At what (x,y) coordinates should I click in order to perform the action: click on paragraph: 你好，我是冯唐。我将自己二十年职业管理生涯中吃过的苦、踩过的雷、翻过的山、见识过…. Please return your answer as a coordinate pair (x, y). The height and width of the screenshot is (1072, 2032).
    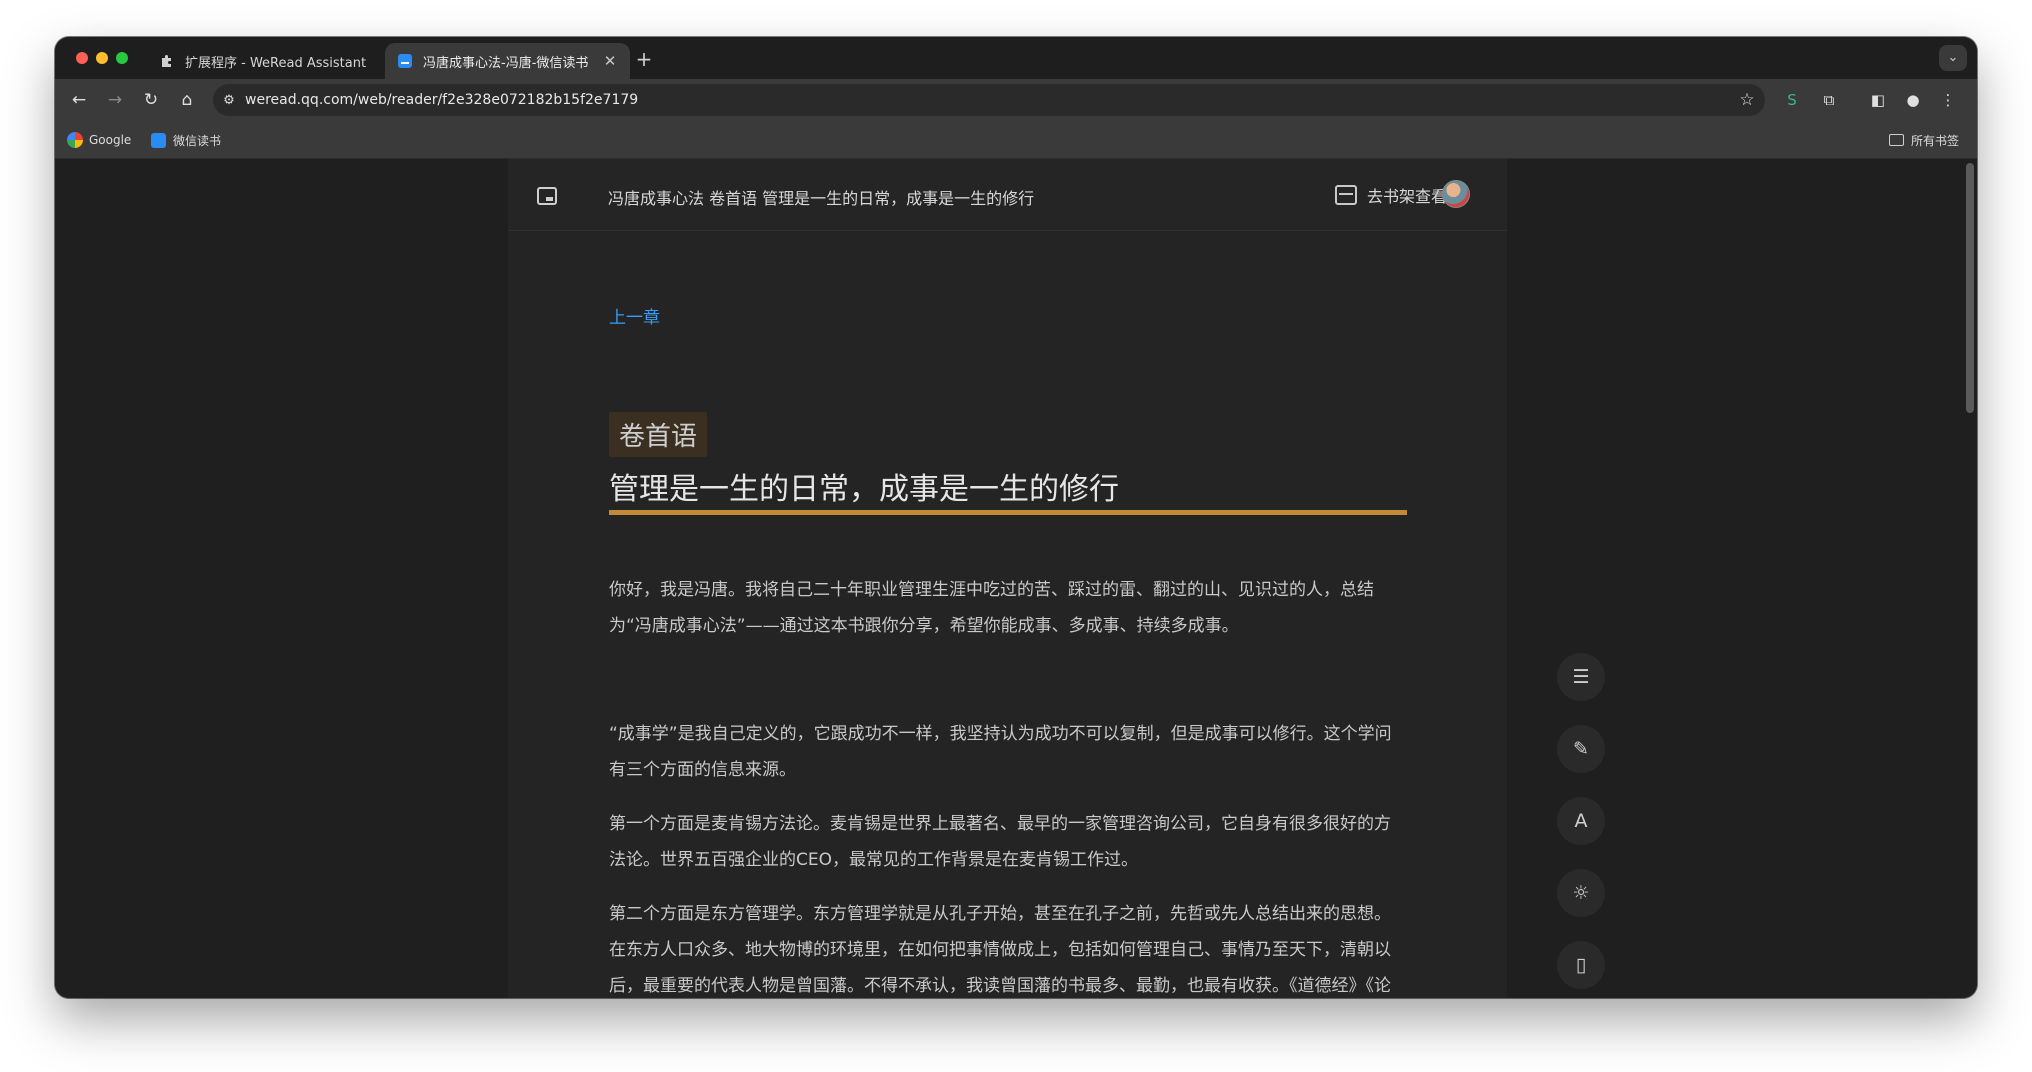
    Looking at the image, I should click on (991, 608).